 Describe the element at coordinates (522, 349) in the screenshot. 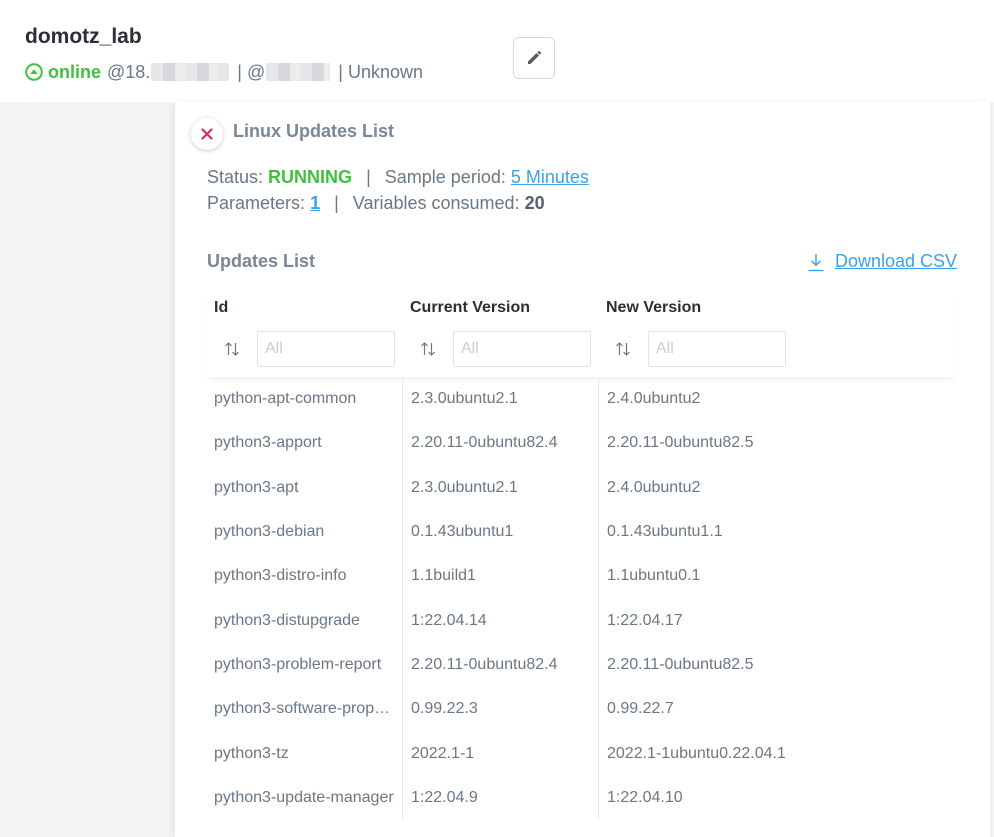

I see `filter-input-current-version` at that location.